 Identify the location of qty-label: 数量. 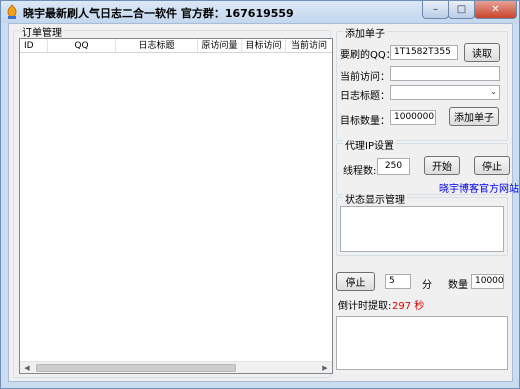
(458, 285).